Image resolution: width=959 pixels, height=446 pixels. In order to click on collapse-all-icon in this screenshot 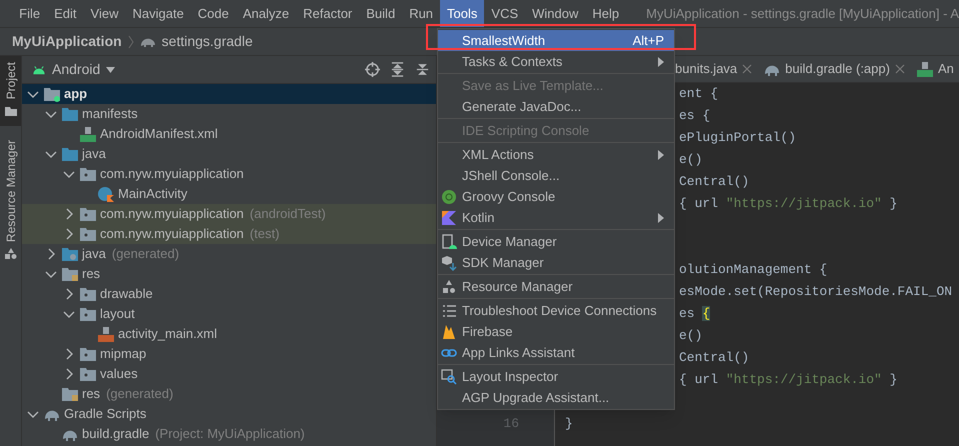, I will do `click(422, 69)`.